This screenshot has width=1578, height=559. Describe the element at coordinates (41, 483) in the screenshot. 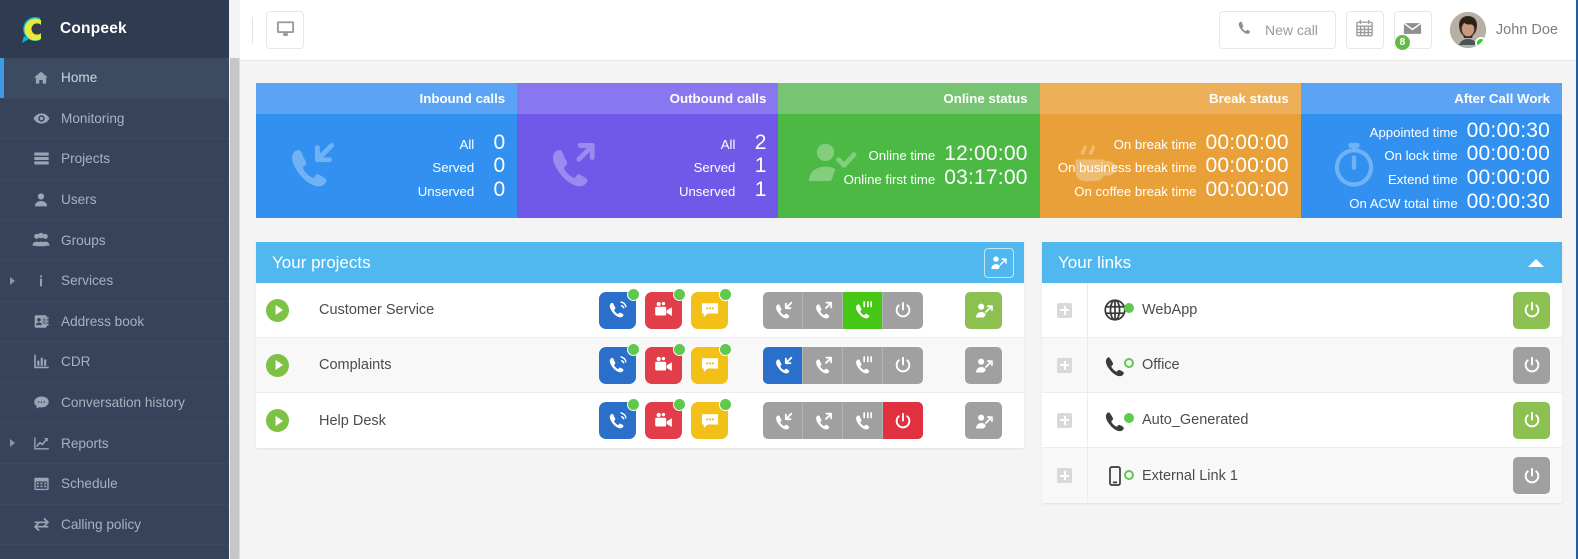

I see `calendar-icon` at that location.